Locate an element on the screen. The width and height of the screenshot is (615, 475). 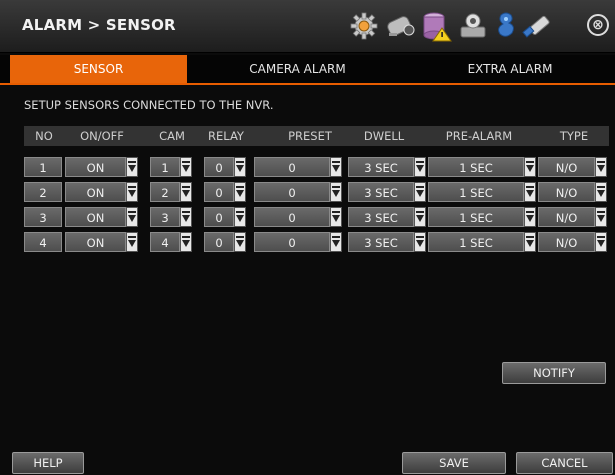
cancel-button: CANCEL is located at coordinates (564, 463).